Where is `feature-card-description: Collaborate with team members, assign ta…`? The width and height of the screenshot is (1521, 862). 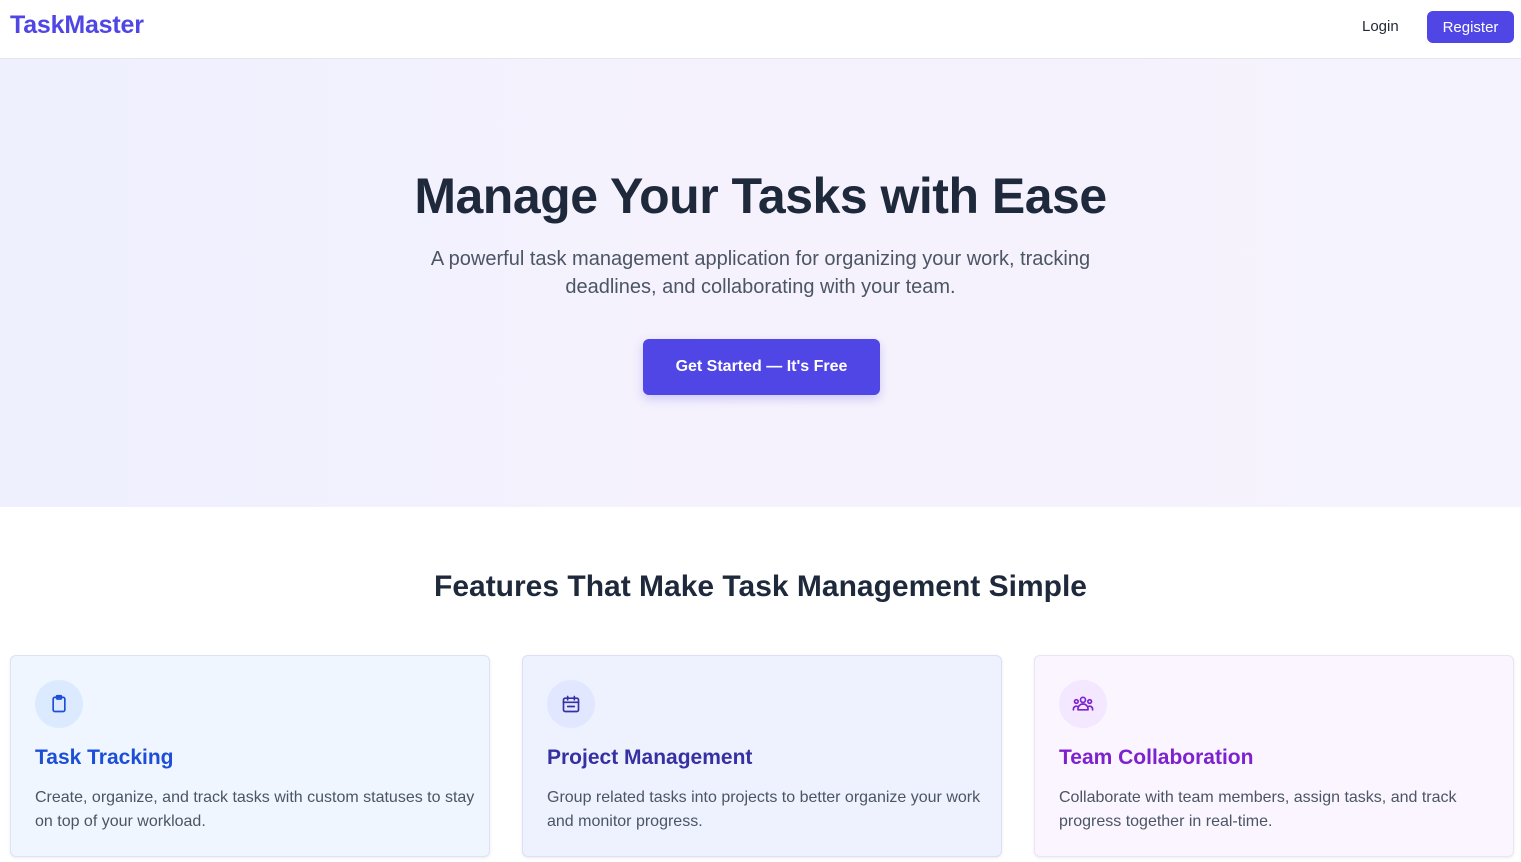 feature-card-description: Collaborate with team members, assign ta… is located at coordinates (1258, 809).